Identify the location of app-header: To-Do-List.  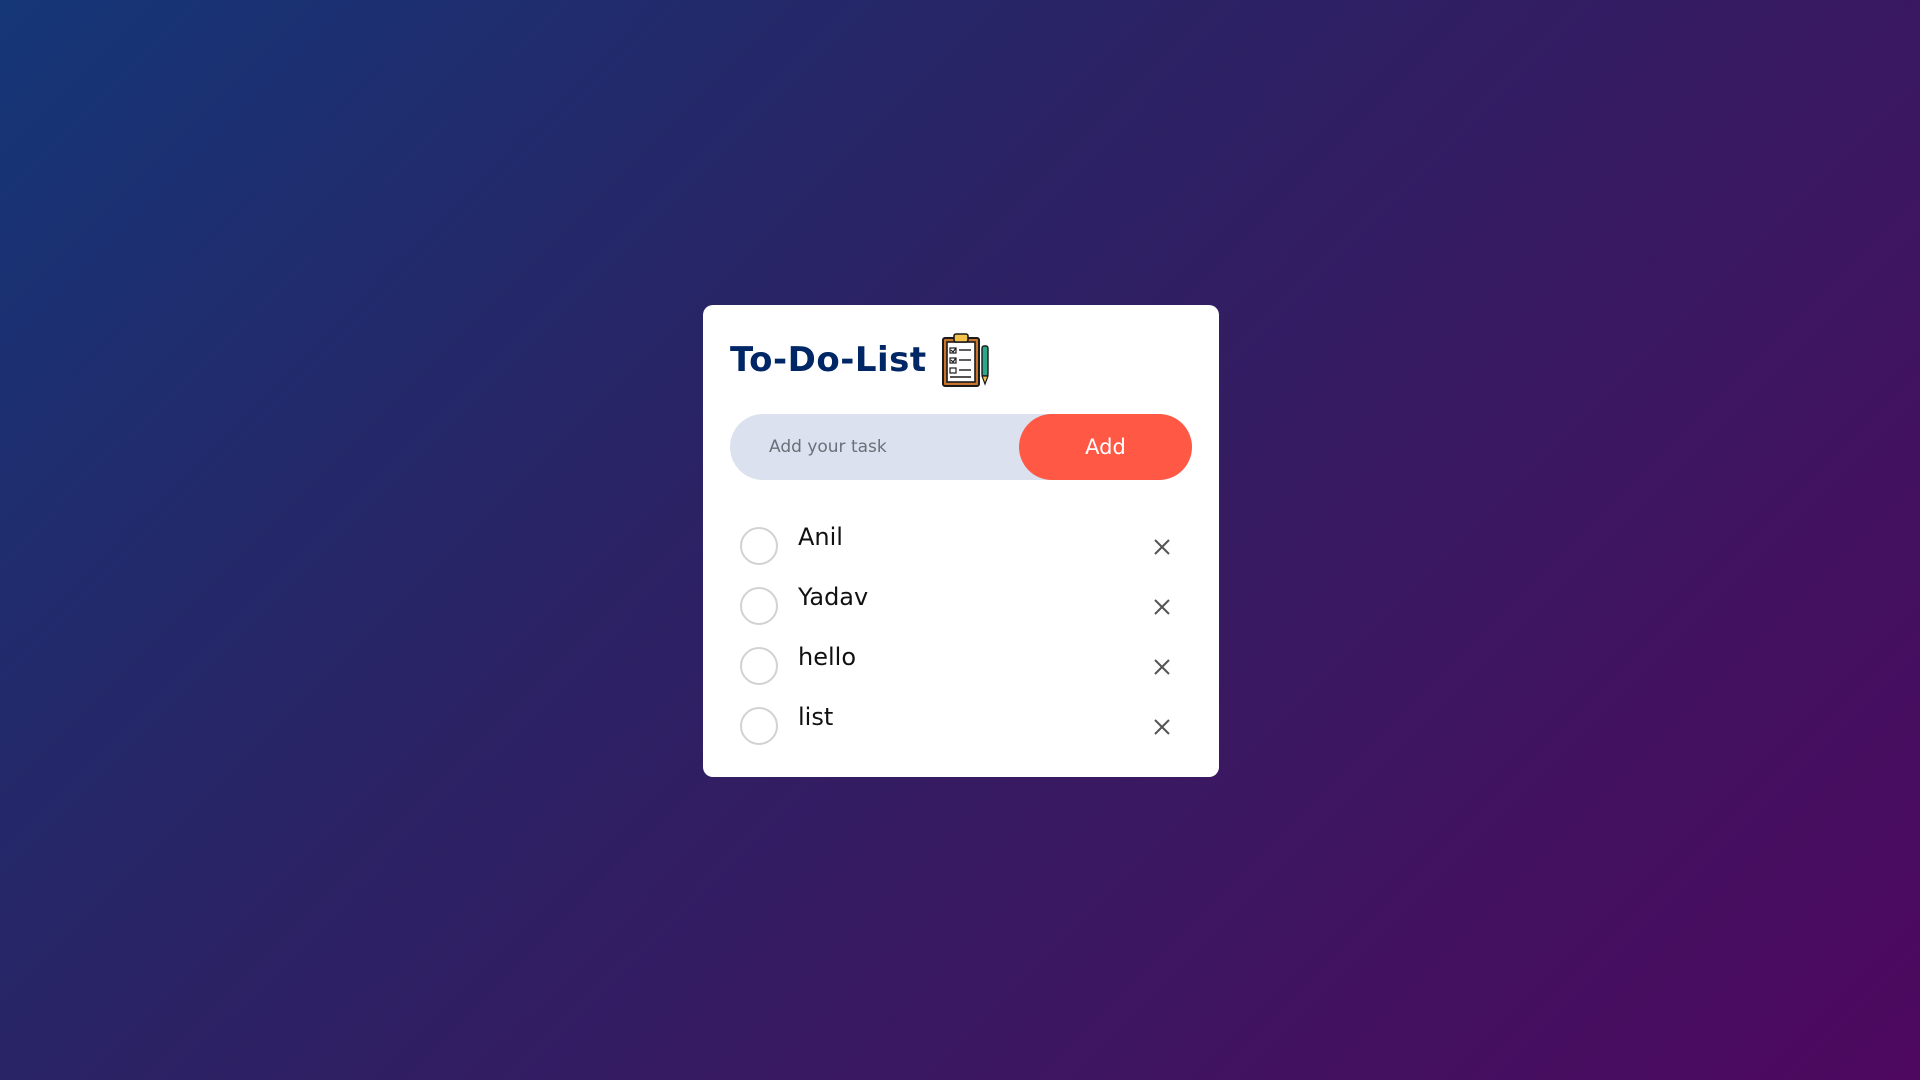
(961, 360).